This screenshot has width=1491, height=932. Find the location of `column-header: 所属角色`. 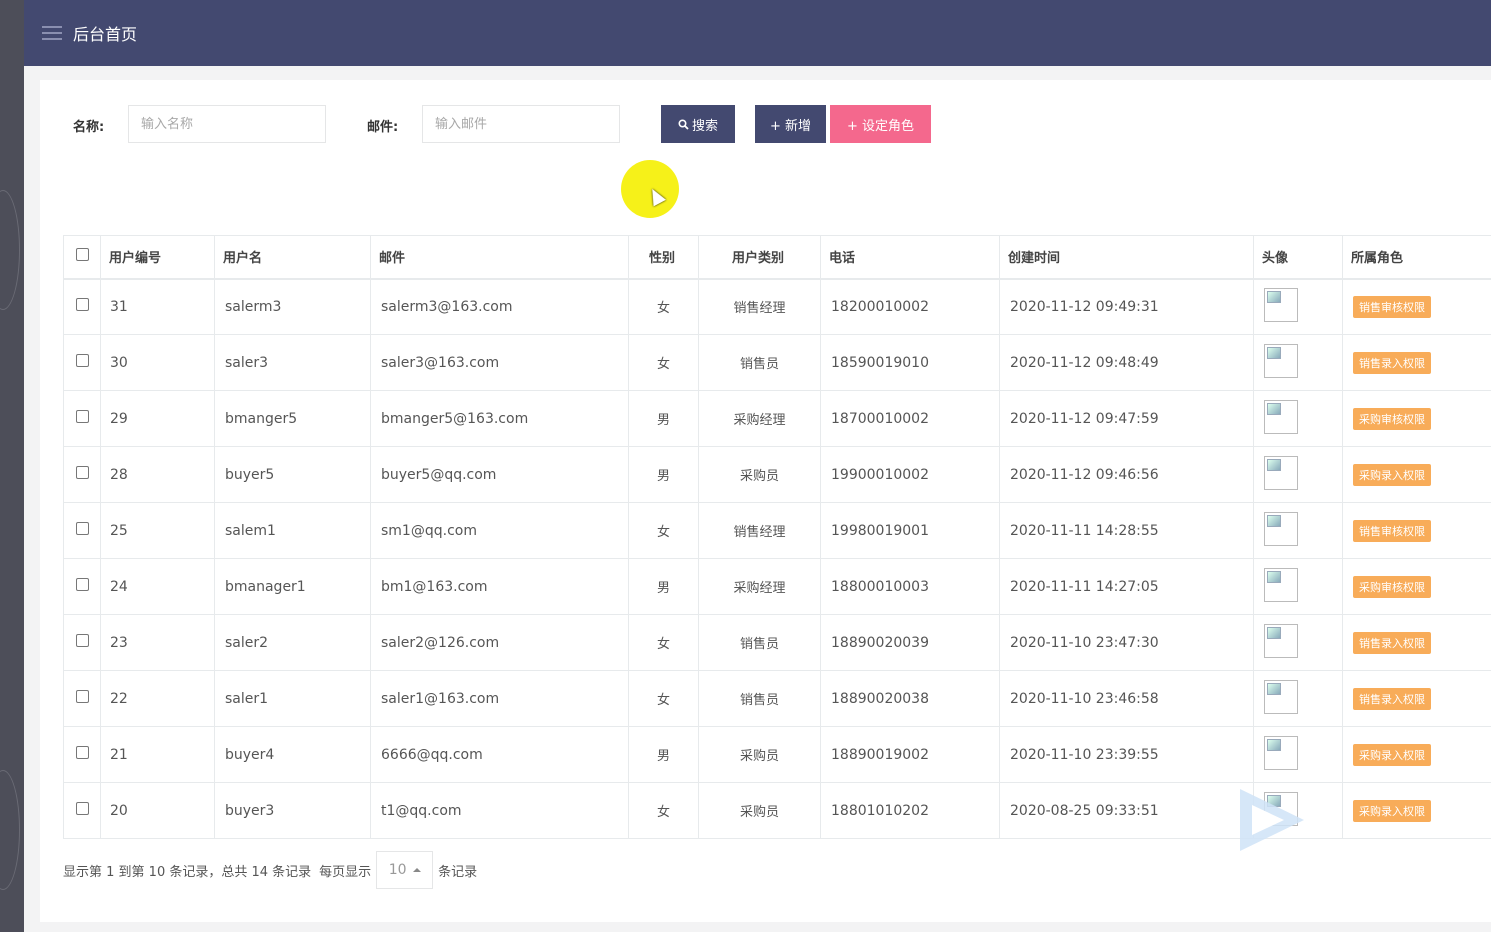

column-header: 所属角色 is located at coordinates (1416, 257).